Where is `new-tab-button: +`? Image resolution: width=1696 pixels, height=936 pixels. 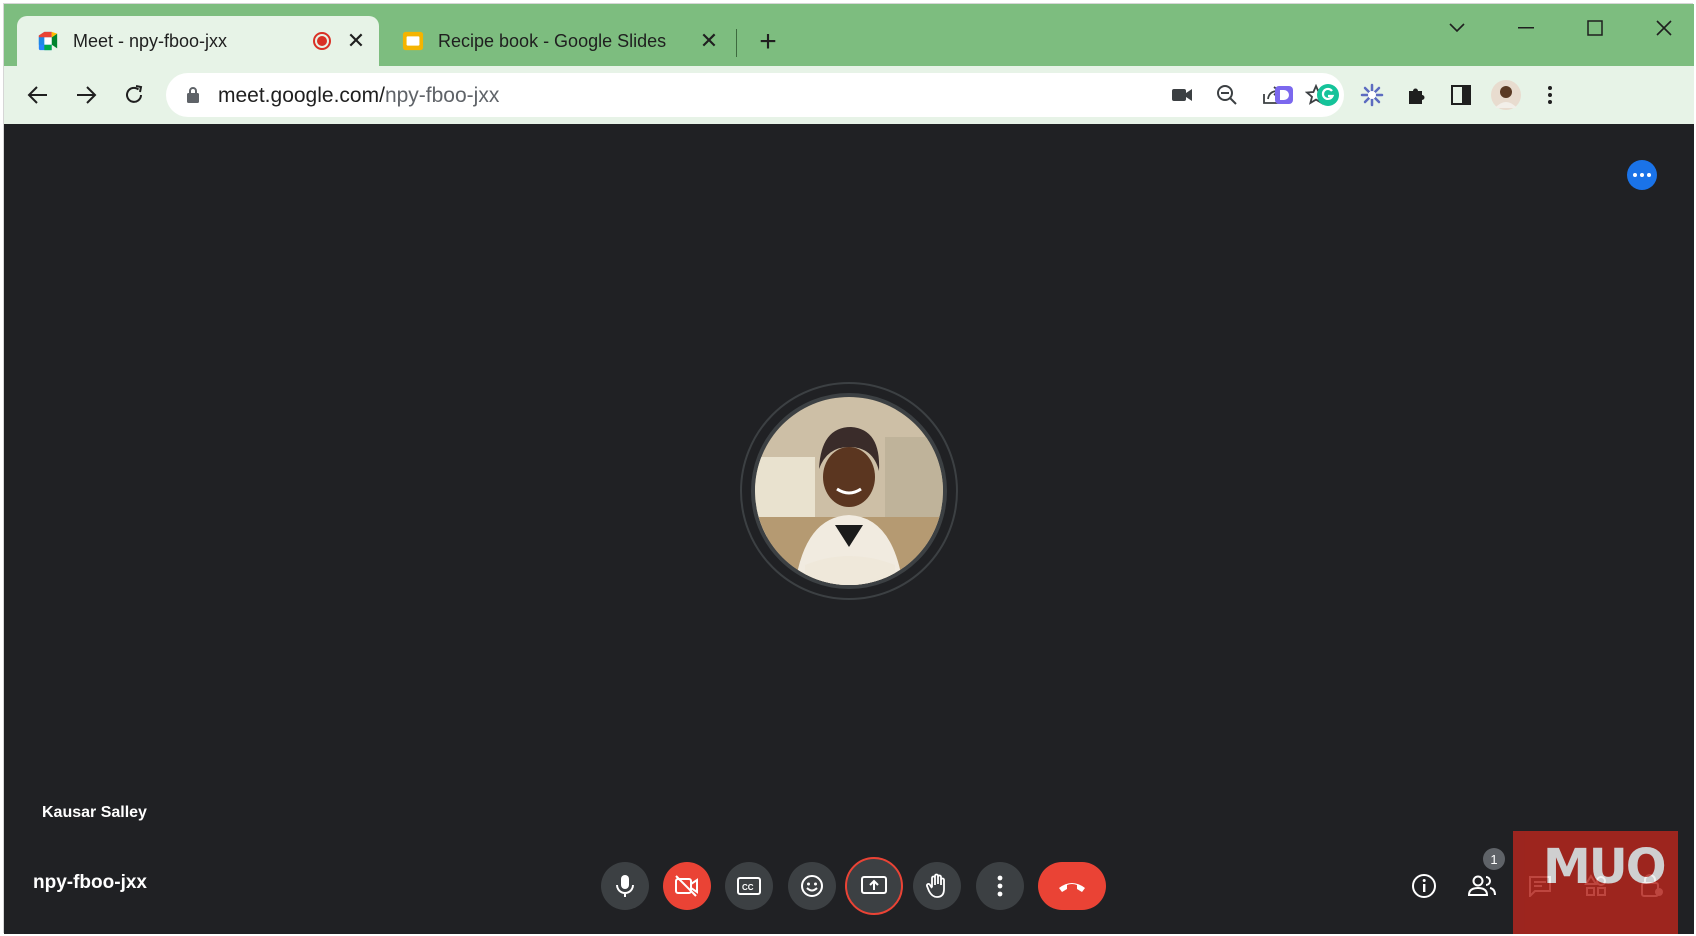
new-tab-button: + is located at coordinates (768, 41).